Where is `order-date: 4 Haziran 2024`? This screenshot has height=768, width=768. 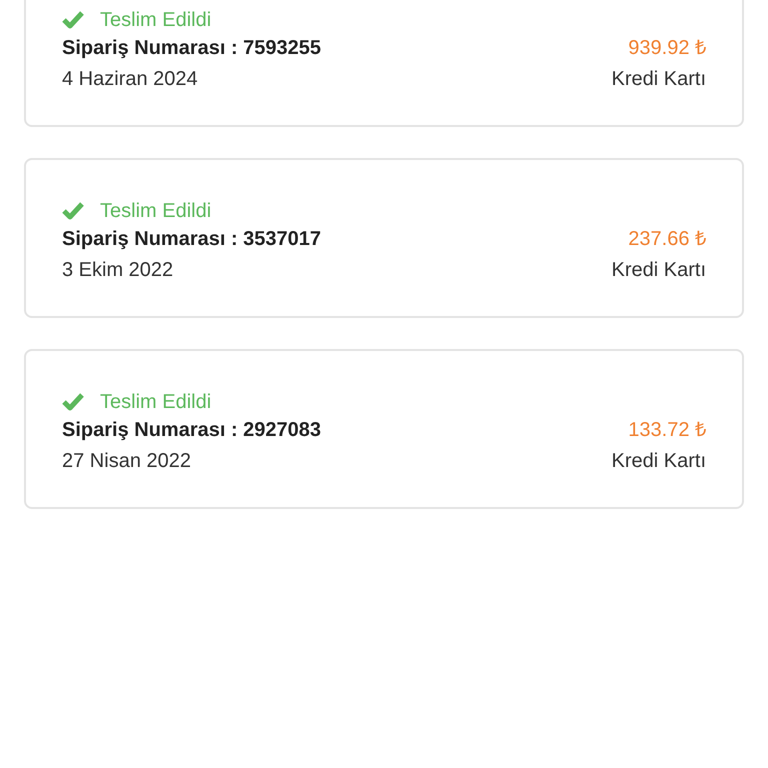 order-date: 4 Haziran 2024 is located at coordinates (130, 79).